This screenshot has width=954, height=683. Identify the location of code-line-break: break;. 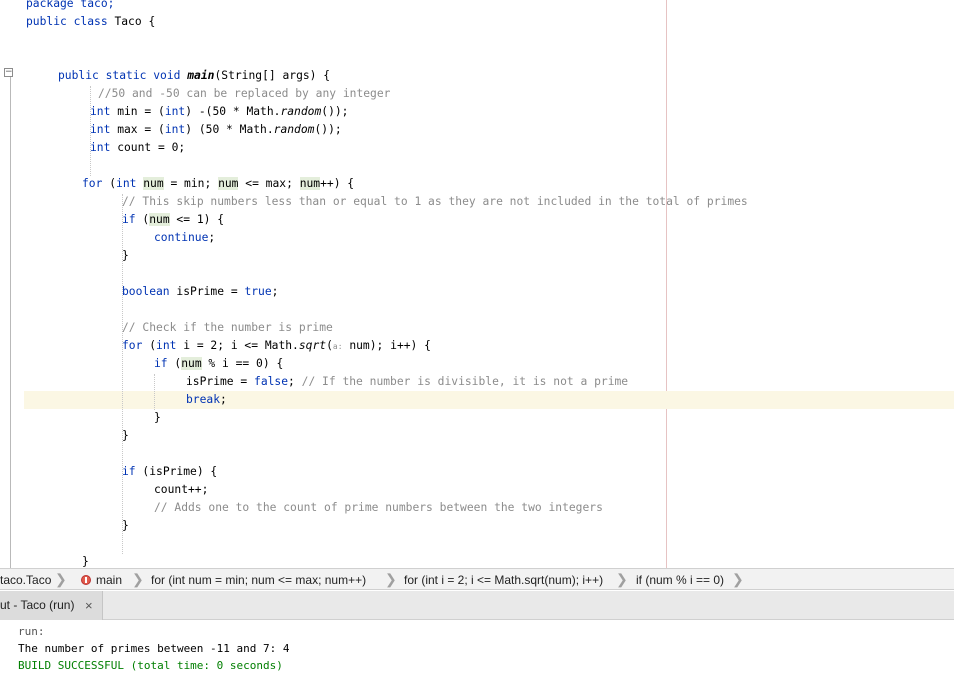
(206, 400).